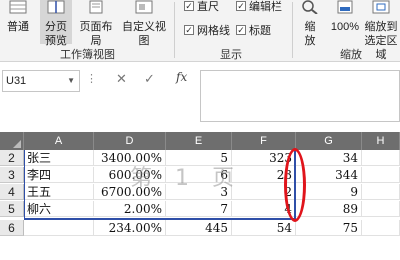  Describe the element at coordinates (345, 17) in the screenshot. I see `zoom-100-button: 100%` at that location.